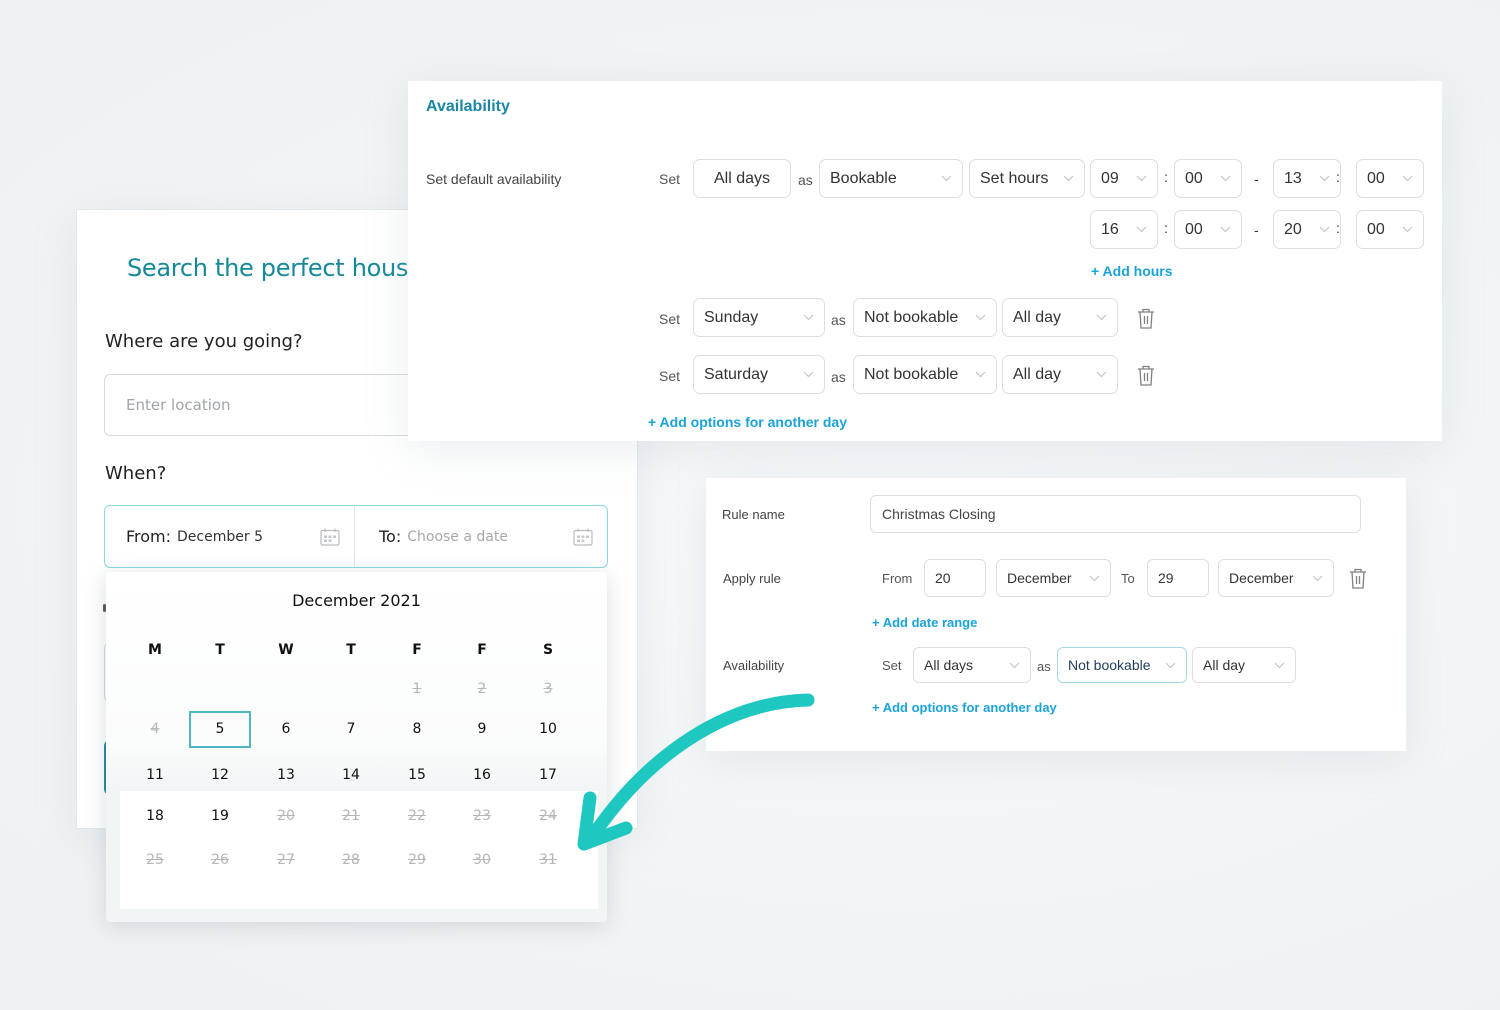  I want to click on curved-arrow-icon, so click(696, 772).